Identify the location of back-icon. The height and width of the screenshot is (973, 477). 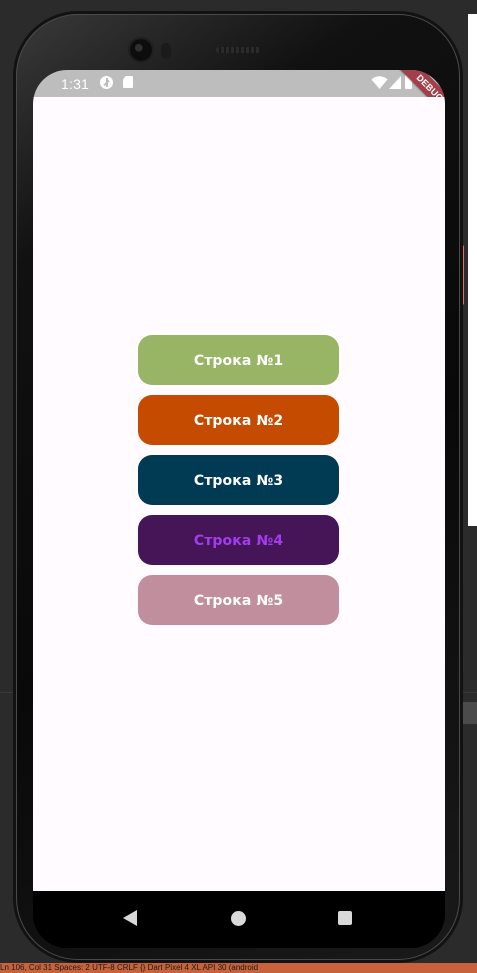
(130, 918).